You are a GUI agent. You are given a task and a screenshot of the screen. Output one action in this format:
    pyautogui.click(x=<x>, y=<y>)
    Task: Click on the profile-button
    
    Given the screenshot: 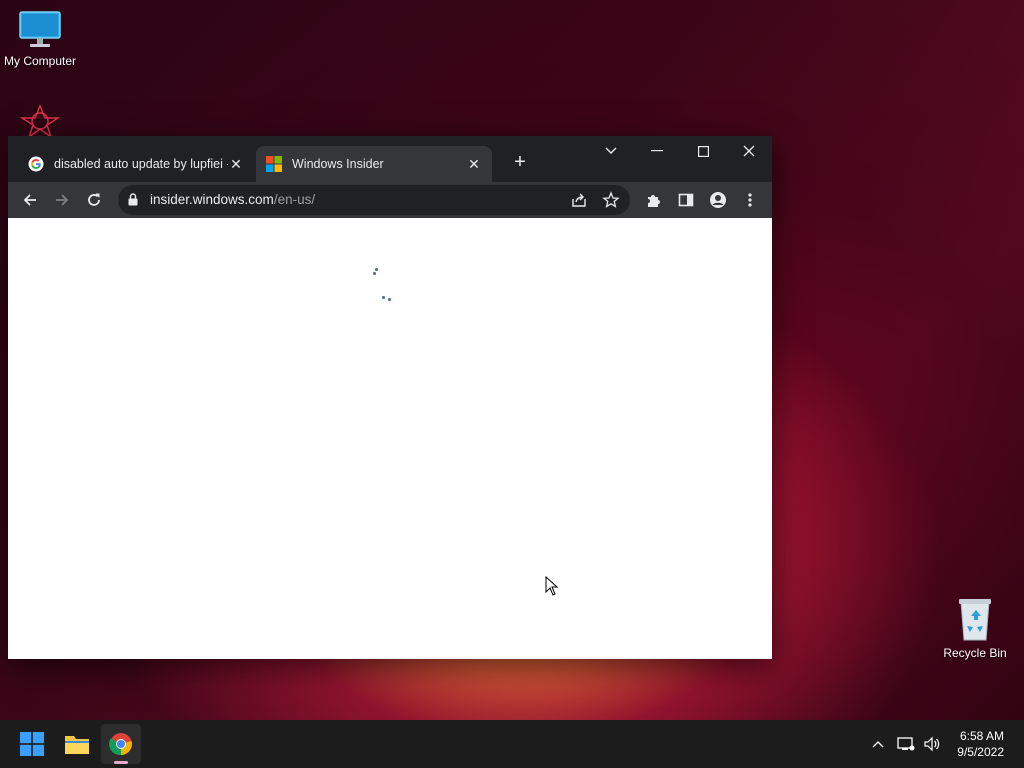 What is the action you would take?
    pyautogui.click(x=718, y=200)
    